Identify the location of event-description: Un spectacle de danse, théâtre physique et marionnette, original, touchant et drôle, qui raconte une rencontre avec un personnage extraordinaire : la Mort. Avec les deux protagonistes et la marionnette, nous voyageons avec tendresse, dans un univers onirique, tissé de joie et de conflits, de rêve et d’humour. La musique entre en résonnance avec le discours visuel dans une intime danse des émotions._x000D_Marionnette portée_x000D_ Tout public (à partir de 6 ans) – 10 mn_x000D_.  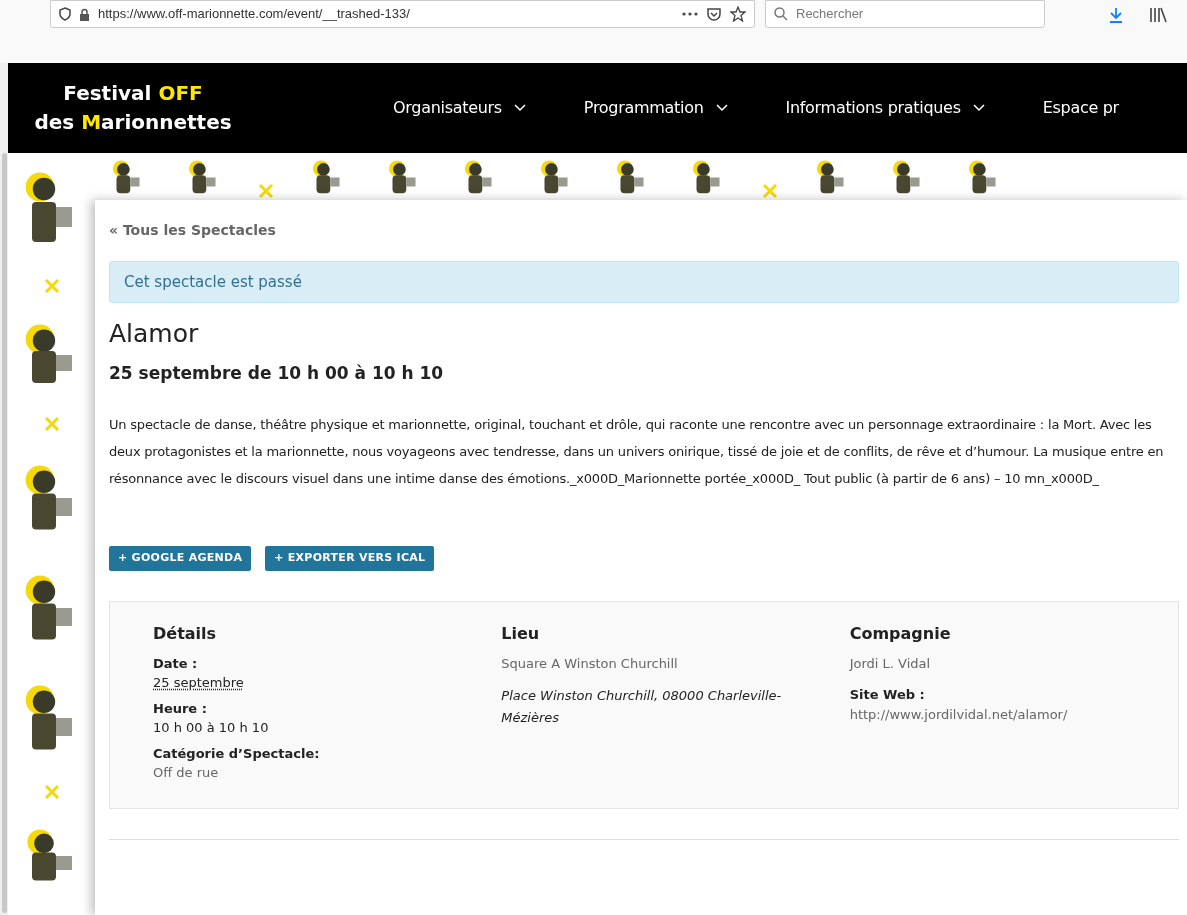
(637, 451).